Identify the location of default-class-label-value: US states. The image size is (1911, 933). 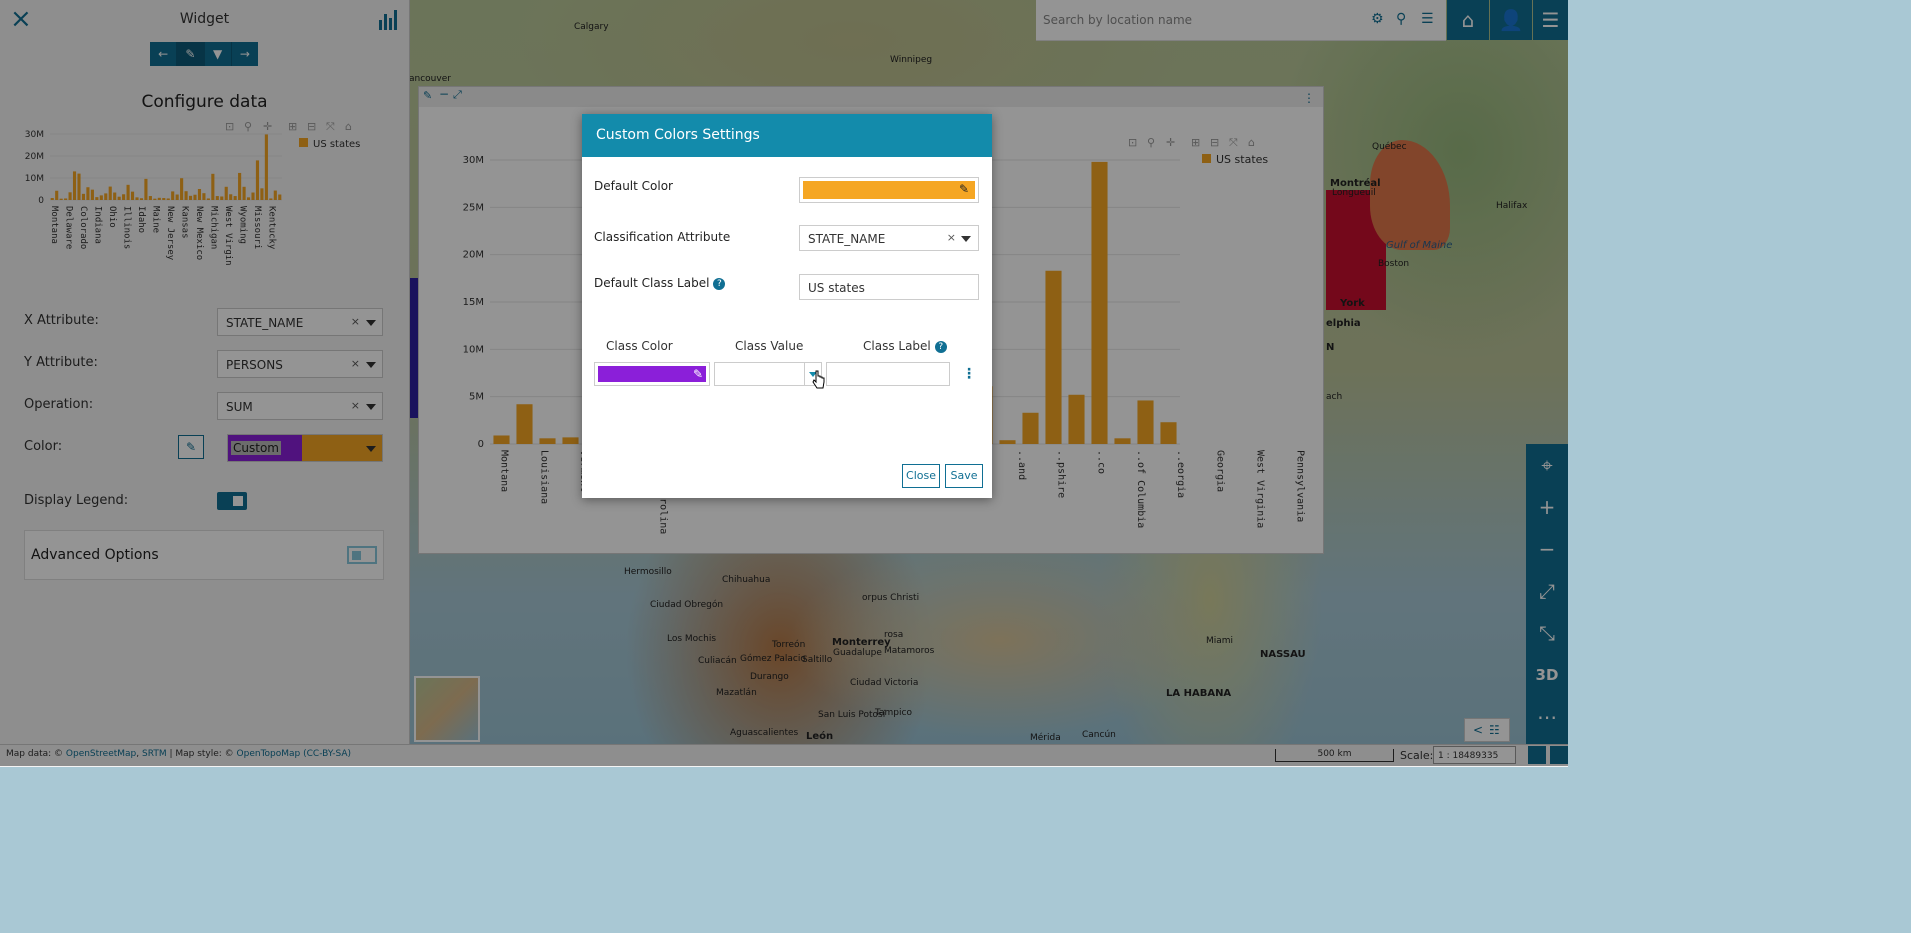
(836, 288).